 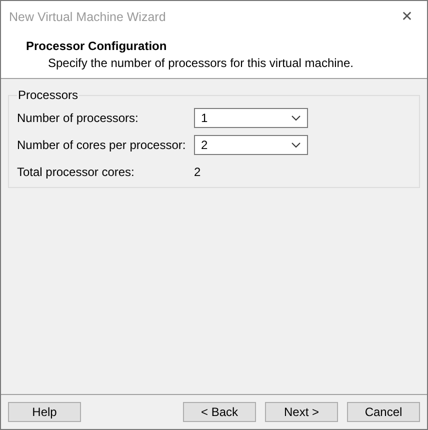 I want to click on wizard-button: Cancel, so click(x=383, y=412).